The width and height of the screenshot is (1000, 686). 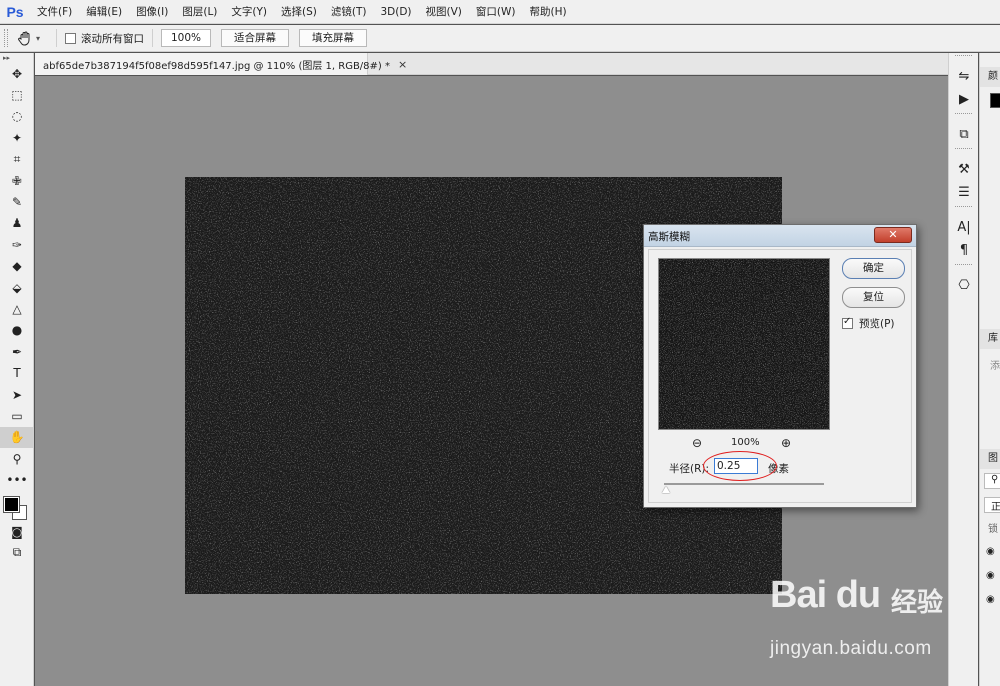 What do you see at coordinates (697, 443) in the screenshot?
I see `zoom-out-icon: ⊖` at bounding box center [697, 443].